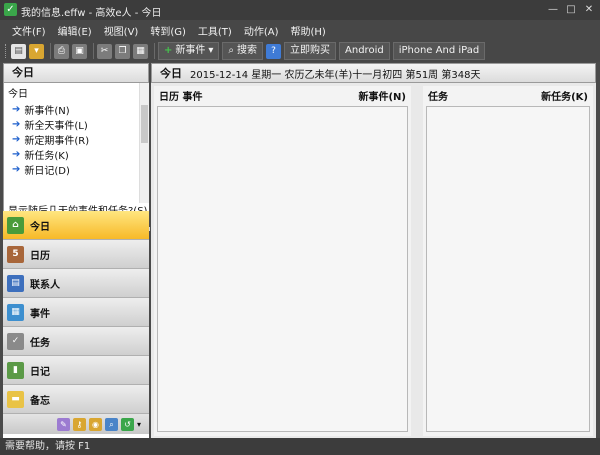  I want to click on nav-label: 日历, so click(40, 256).